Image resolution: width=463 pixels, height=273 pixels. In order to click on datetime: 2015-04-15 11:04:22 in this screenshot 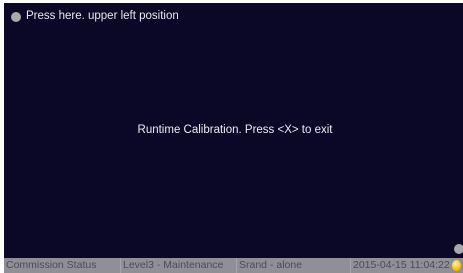, I will do `click(401, 265)`.